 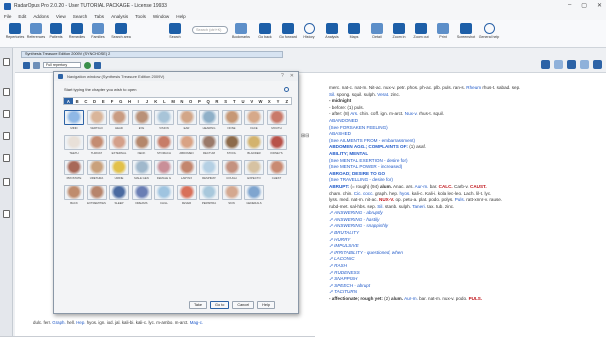 I want to click on close-icon: ✕, so click(x=599, y=5).